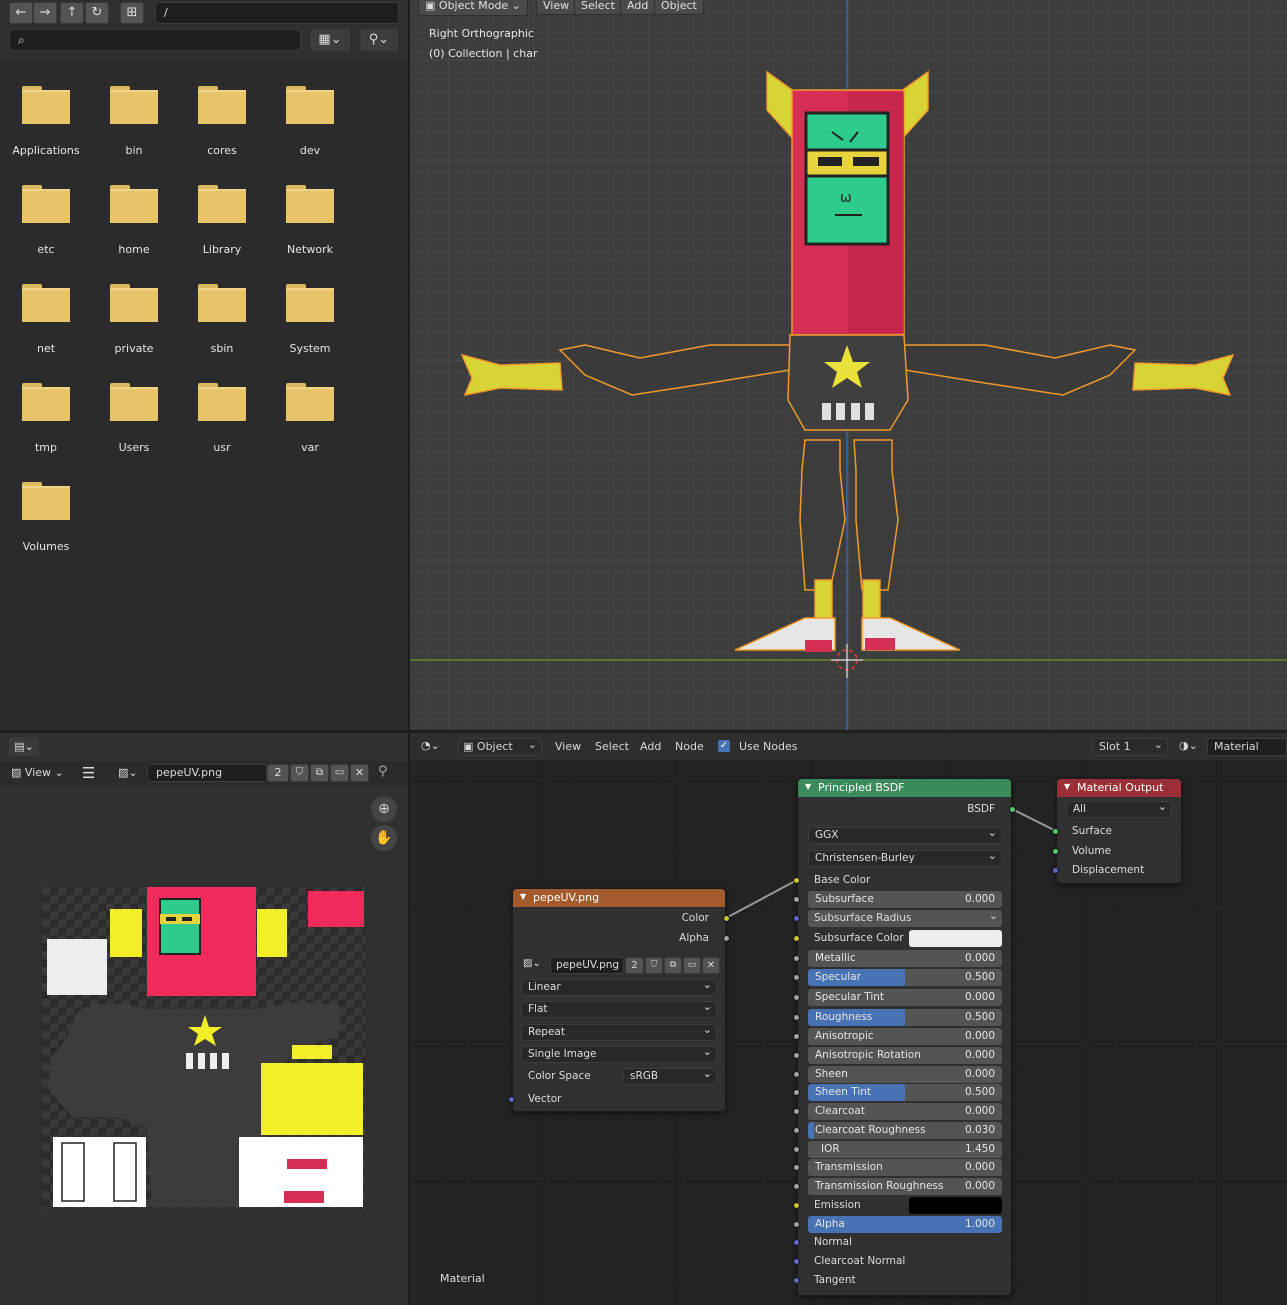  What do you see at coordinates (905, 1074) in the screenshot?
I see `param-slider: Sheen 0.000` at bounding box center [905, 1074].